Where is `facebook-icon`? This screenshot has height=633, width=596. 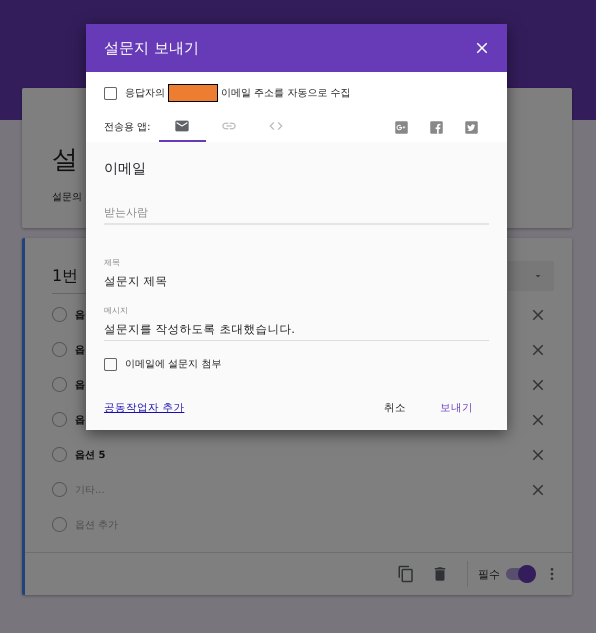
facebook-icon is located at coordinates (436, 127).